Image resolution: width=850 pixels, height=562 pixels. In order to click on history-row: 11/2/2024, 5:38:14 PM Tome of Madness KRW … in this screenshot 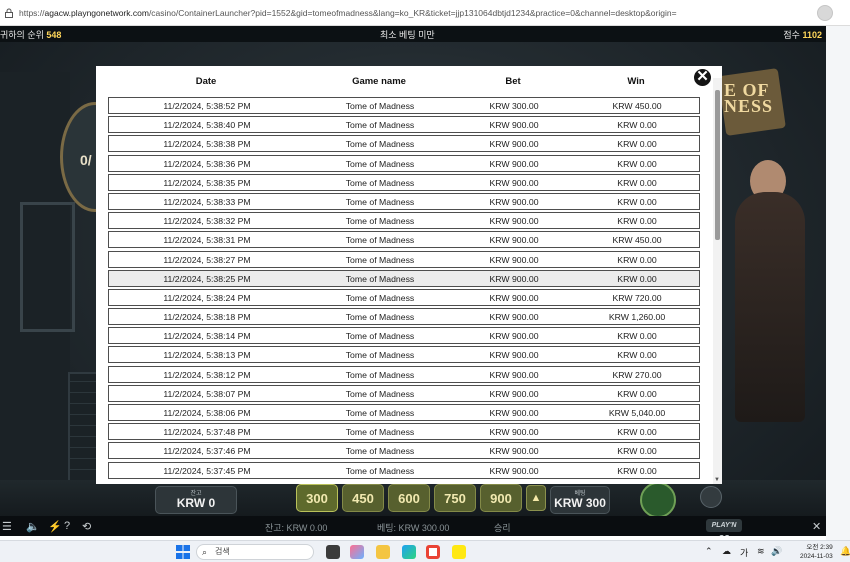, I will do `click(404, 336)`.